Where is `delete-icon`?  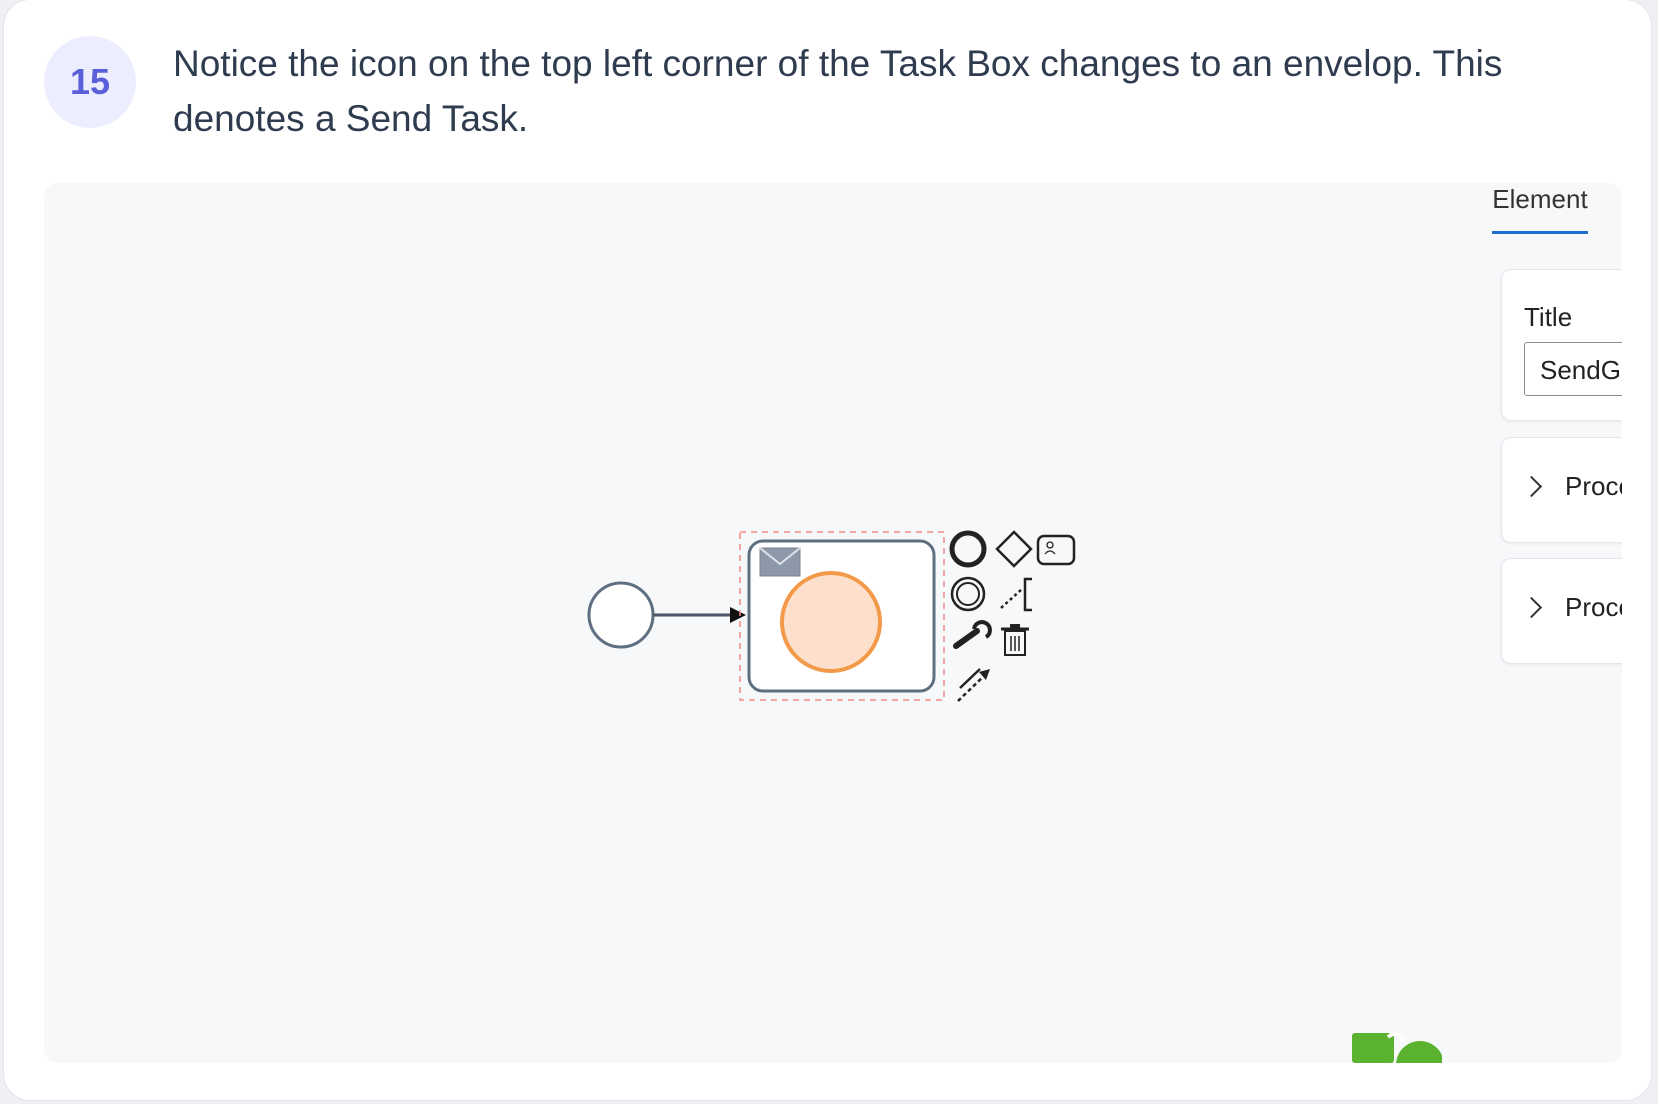
delete-icon is located at coordinates (1015, 640).